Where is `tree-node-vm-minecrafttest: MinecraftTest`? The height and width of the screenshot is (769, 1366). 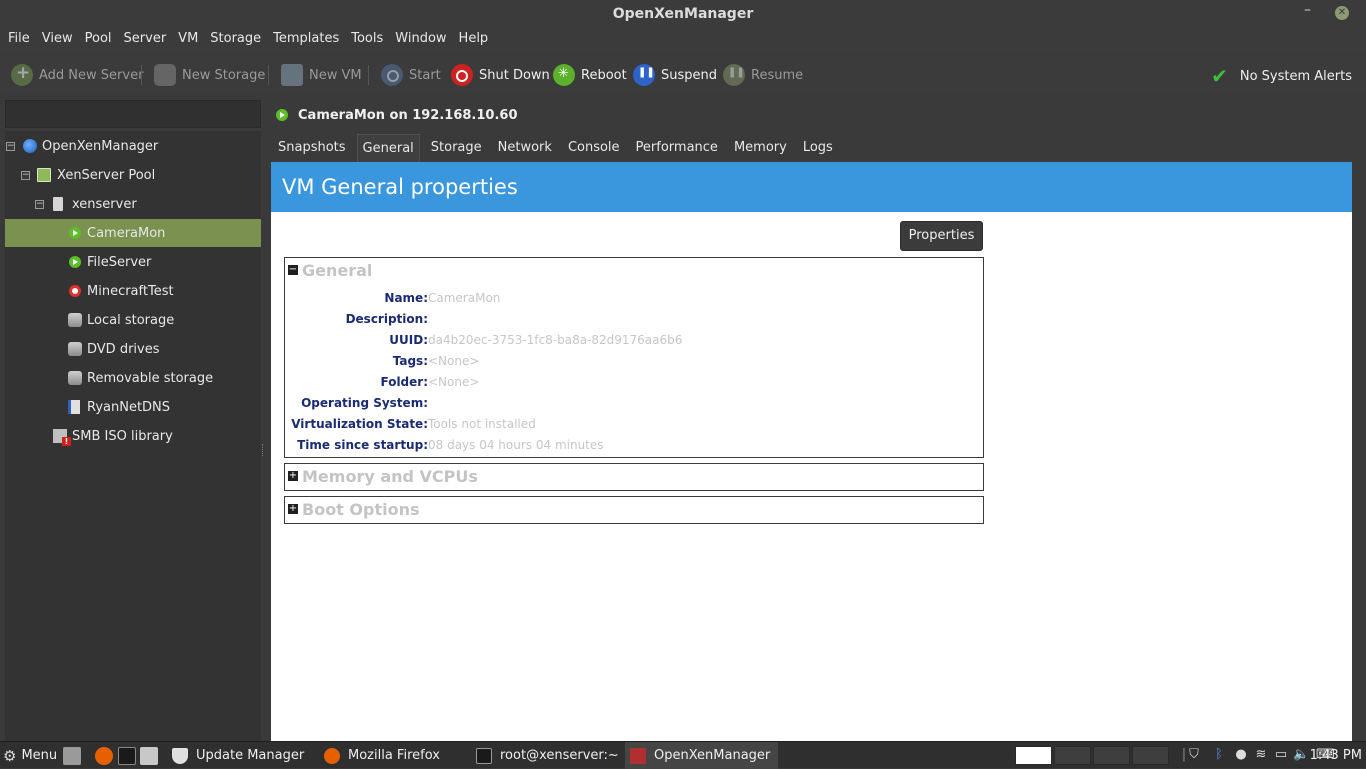 tree-node-vm-minecrafttest: MinecraftTest is located at coordinates (133, 291).